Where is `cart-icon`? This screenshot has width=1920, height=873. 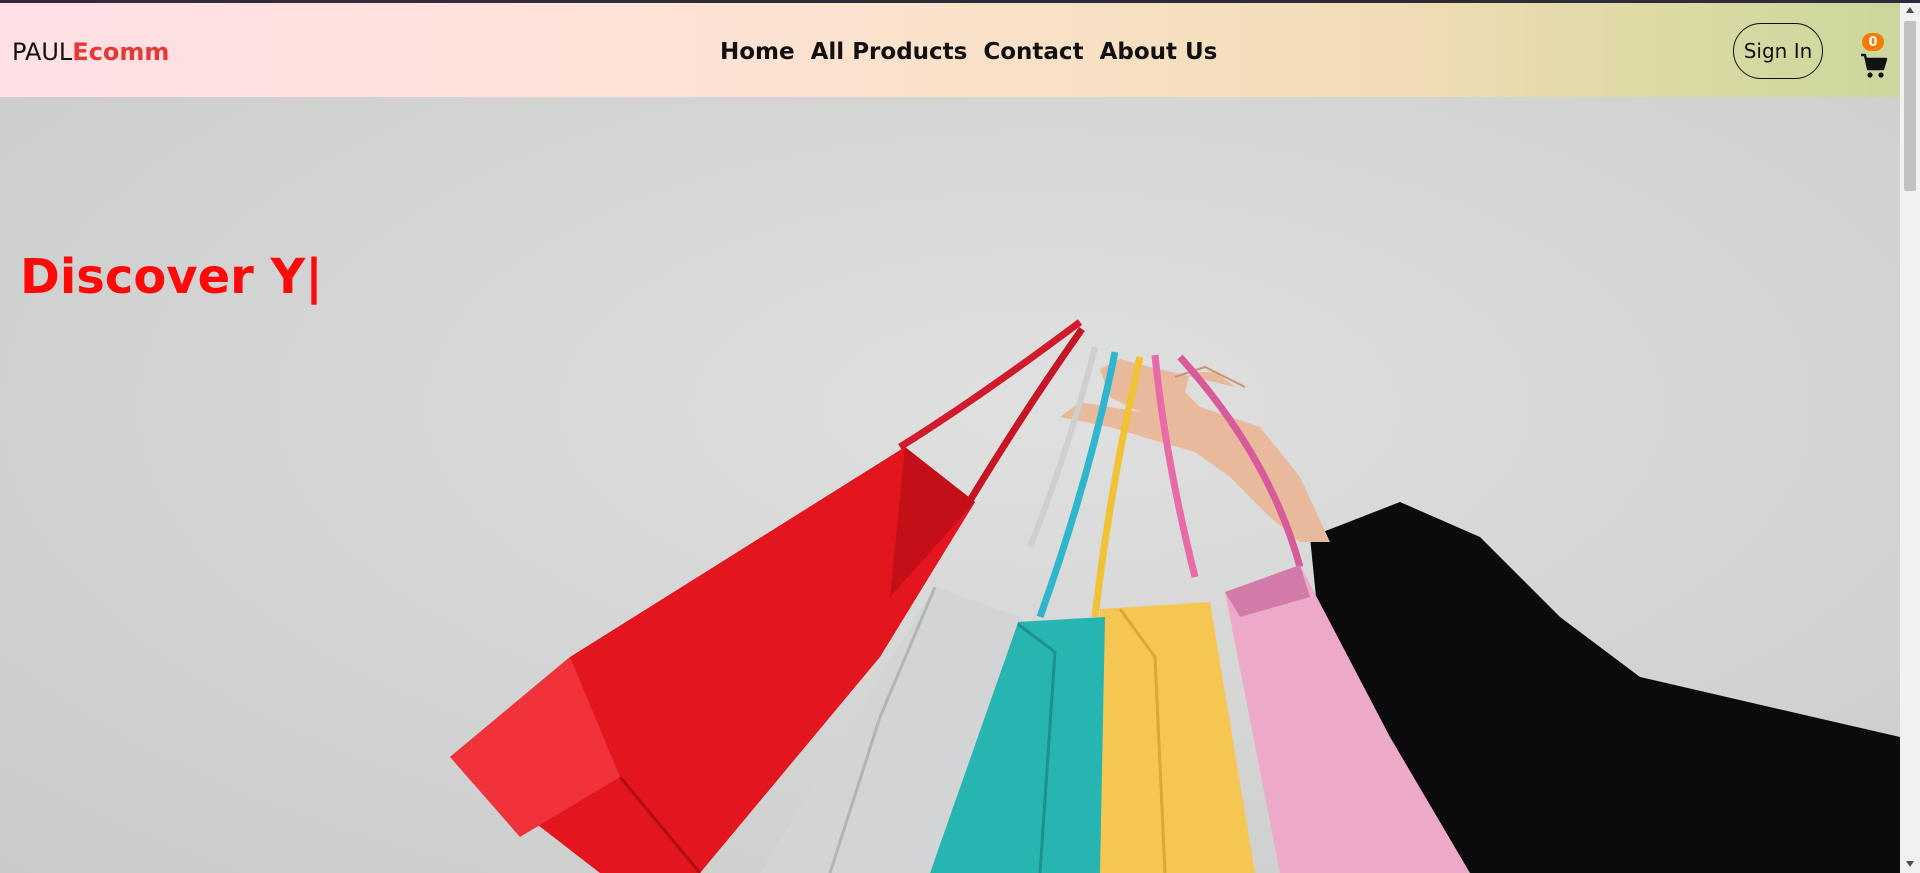
cart-icon is located at coordinates (1874, 65).